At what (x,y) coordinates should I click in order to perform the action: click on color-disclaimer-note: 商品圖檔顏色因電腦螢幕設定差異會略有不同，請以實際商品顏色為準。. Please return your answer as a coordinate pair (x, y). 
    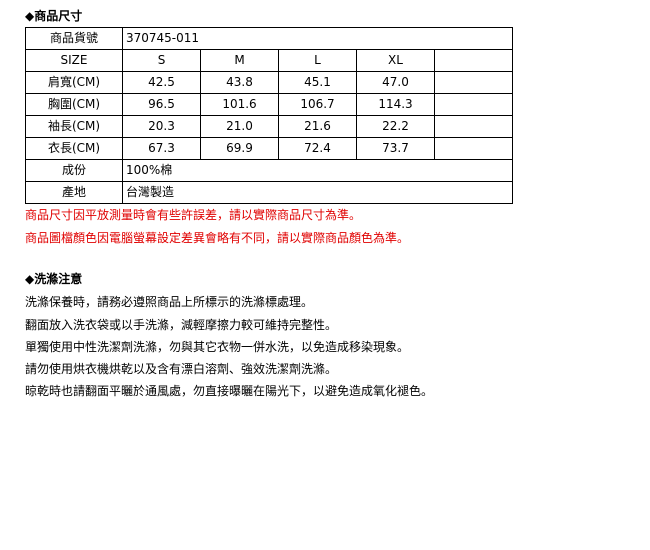
    Looking at the image, I should click on (217, 238).